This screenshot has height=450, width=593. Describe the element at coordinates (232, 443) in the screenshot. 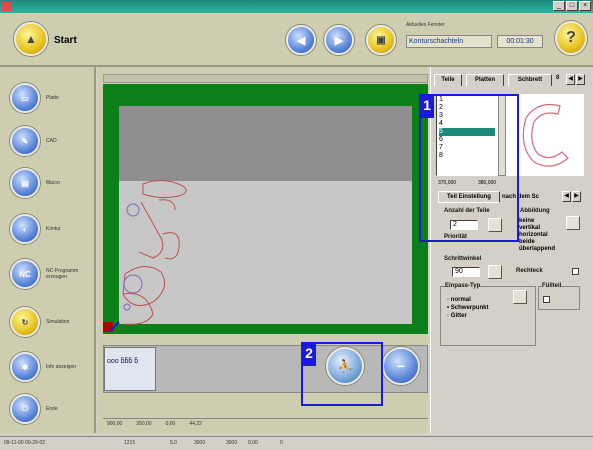

I see `status-v4: 3000` at that location.